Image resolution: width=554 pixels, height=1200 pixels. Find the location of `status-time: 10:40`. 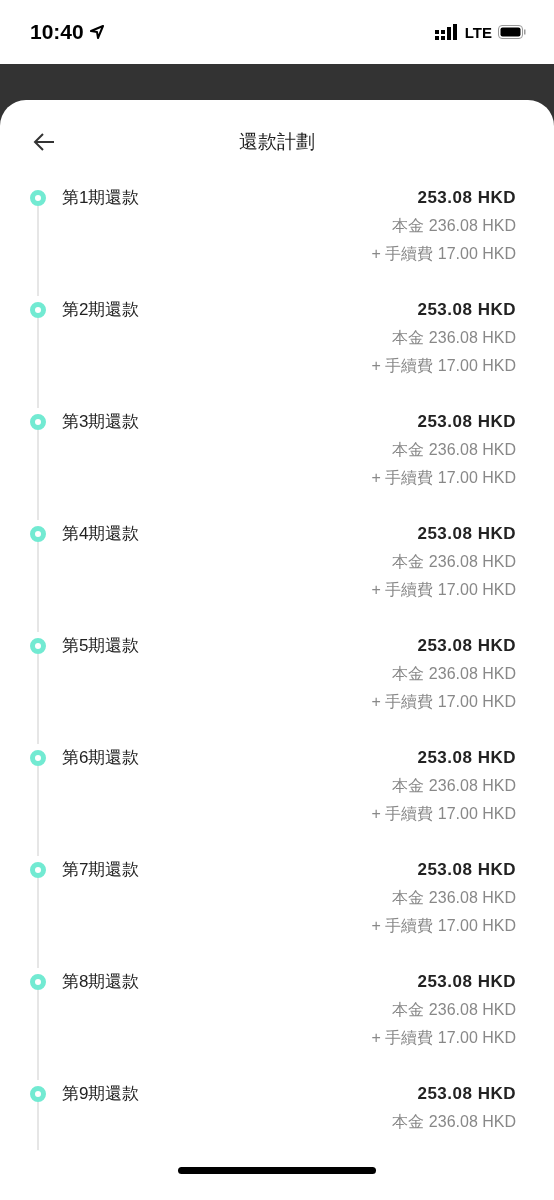

status-time: 10:40 is located at coordinates (57, 32).